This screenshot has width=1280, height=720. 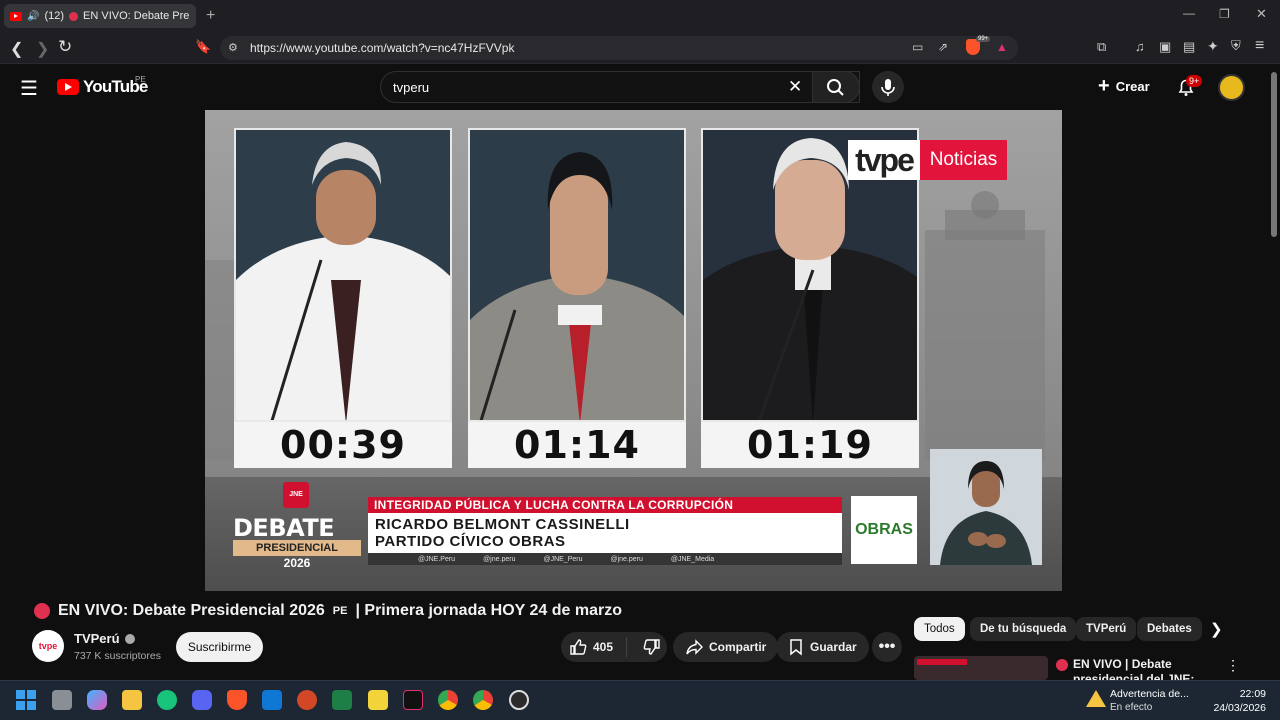 I want to click on save-button: Guardar, so click(x=822, y=647).